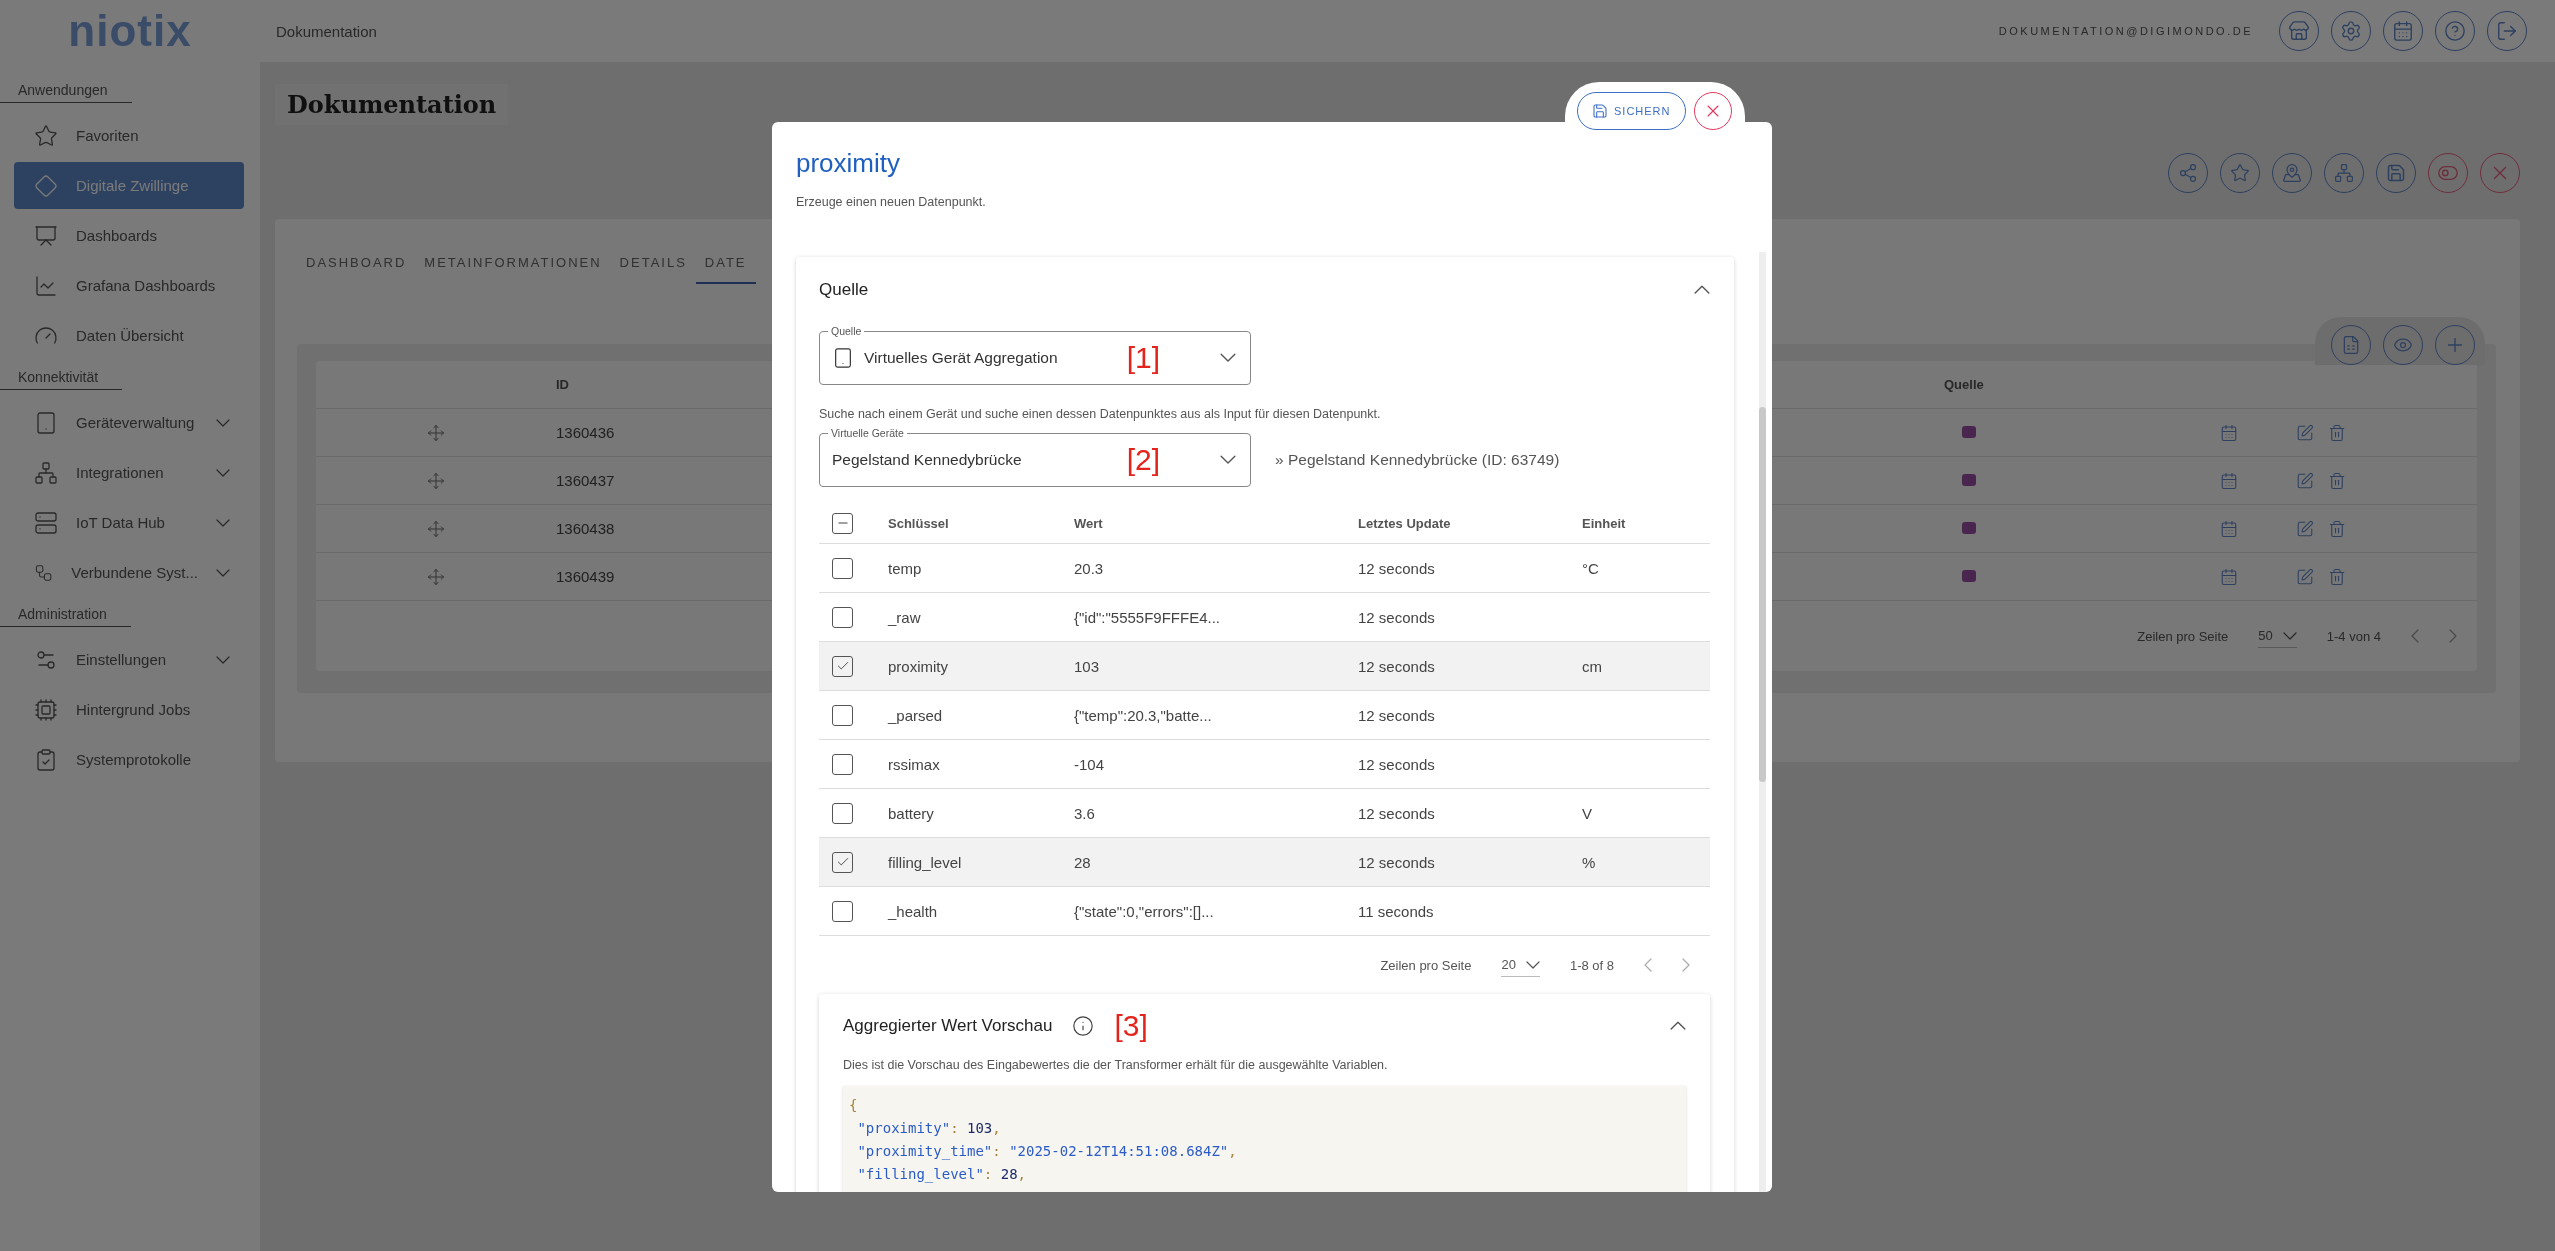 The height and width of the screenshot is (1251, 2555). What do you see at coordinates (2344, 173) in the screenshot?
I see `hierarchy-icon` at bounding box center [2344, 173].